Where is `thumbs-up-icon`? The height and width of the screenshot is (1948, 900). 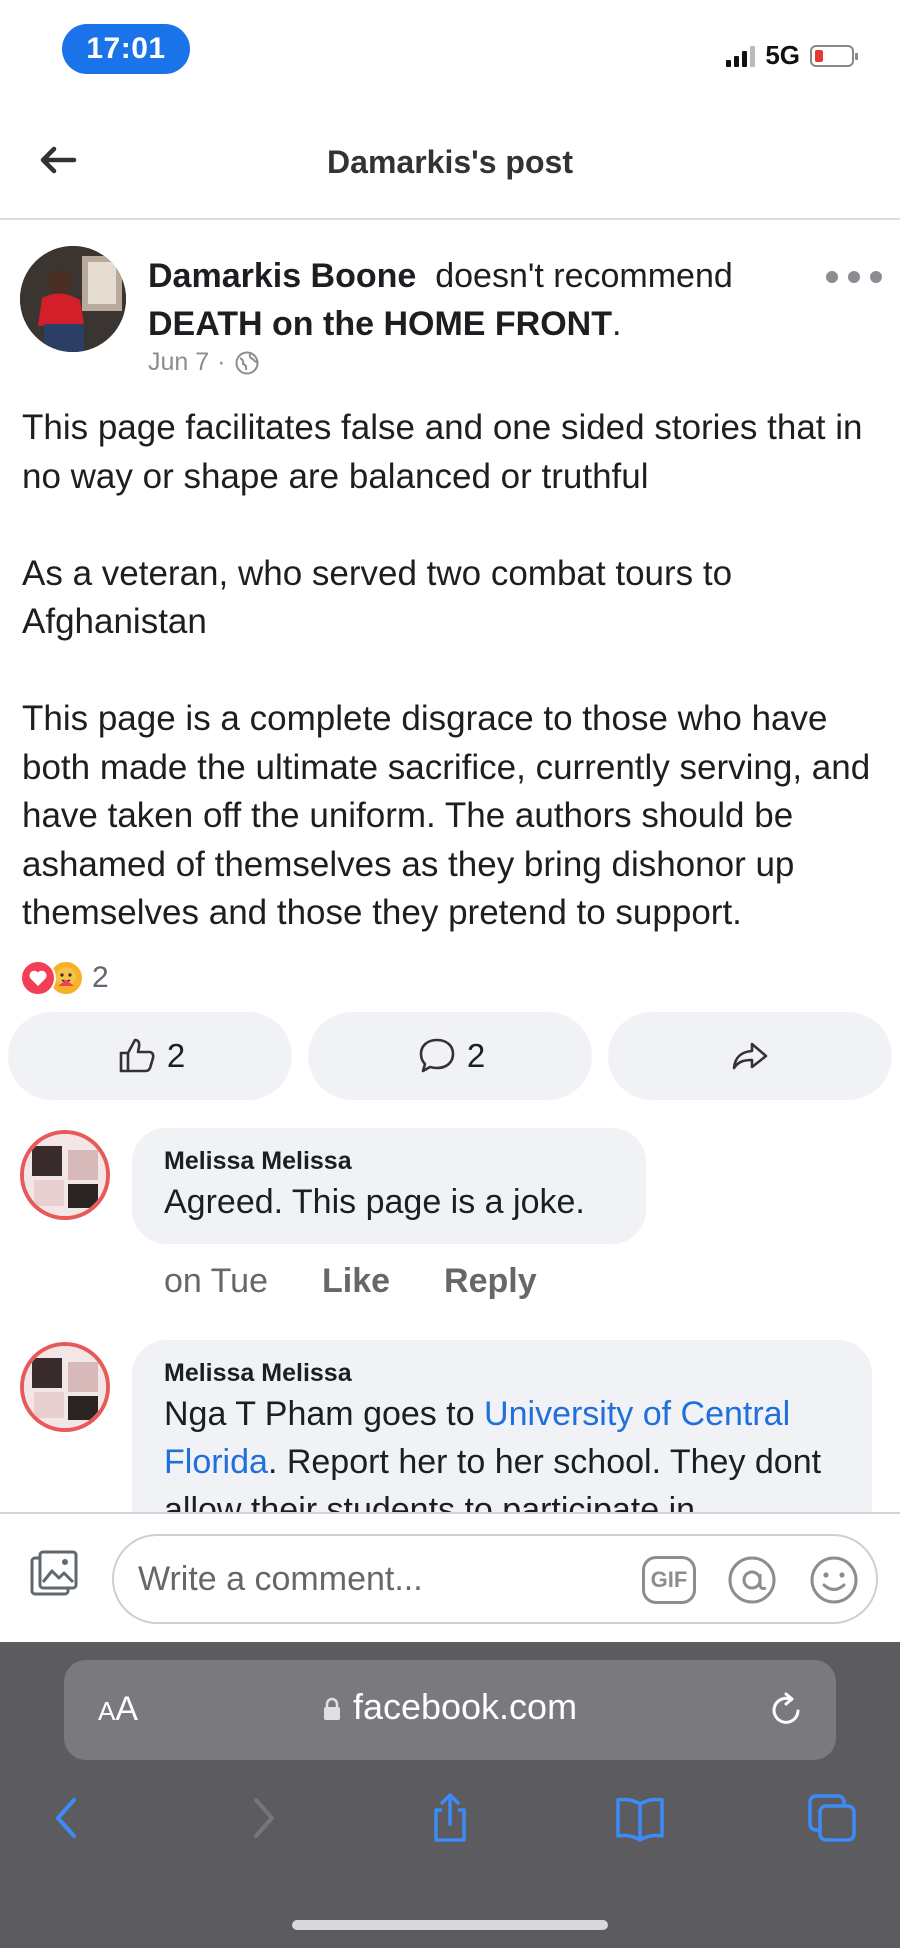
thumbs-up-icon is located at coordinates (137, 1055).